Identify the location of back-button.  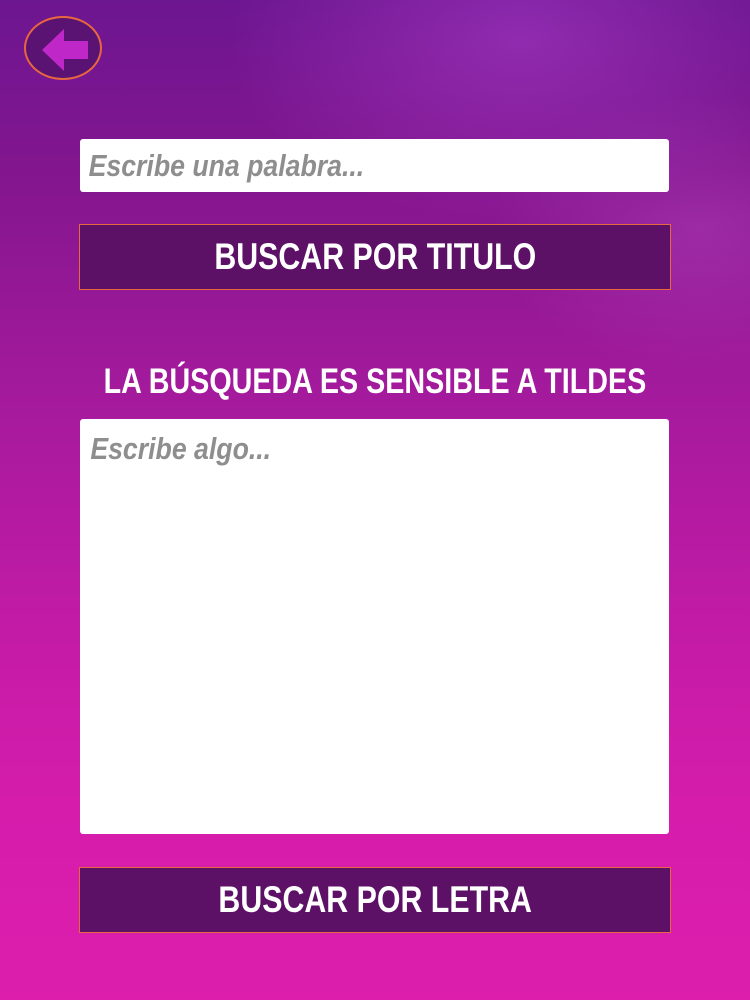
(63, 48).